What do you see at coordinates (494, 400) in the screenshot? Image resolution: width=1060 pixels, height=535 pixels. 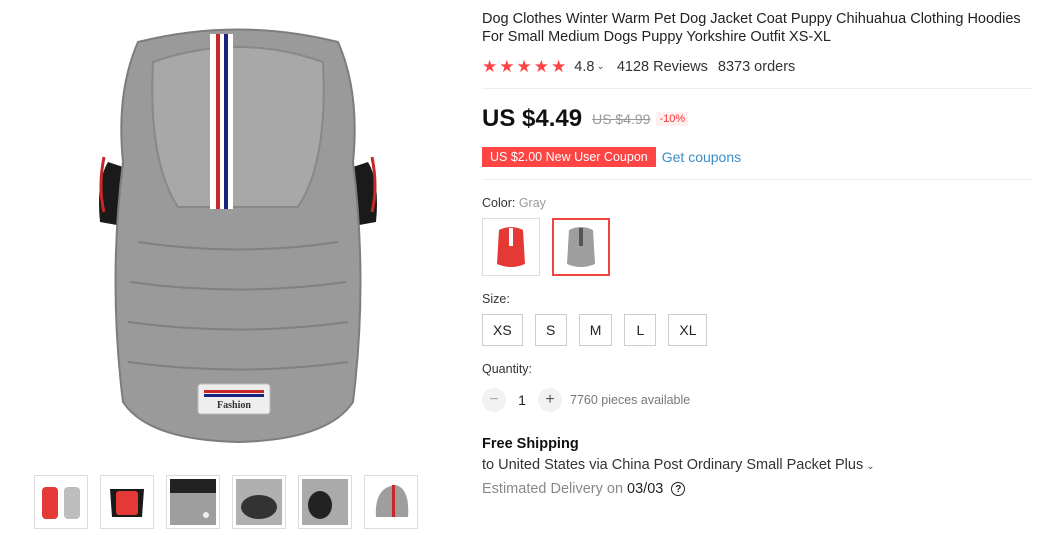 I see `decrease-quantity-button: −` at bounding box center [494, 400].